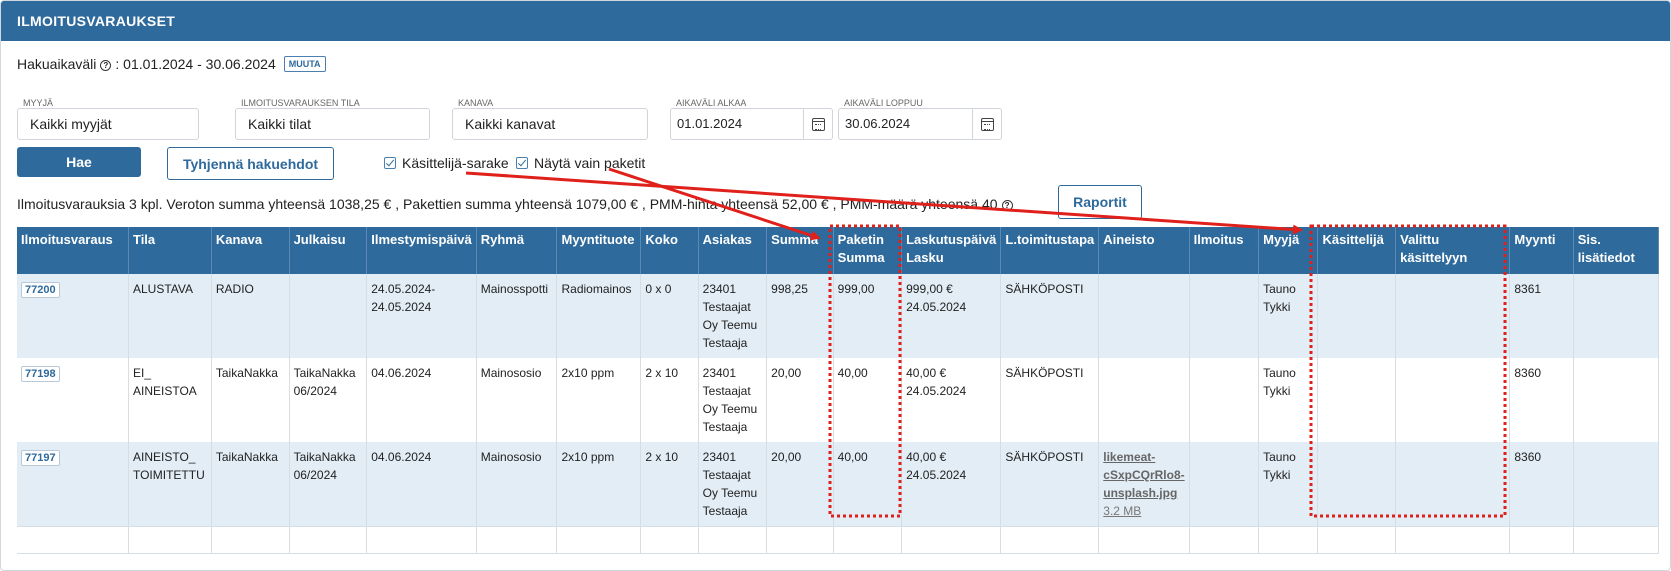 This screenshot has width=1671, height=571. What do you see at coordinates (868, 316) in the screenshot?
I see `cell-package-sum: 999,00` at bounding box center [868, 316].